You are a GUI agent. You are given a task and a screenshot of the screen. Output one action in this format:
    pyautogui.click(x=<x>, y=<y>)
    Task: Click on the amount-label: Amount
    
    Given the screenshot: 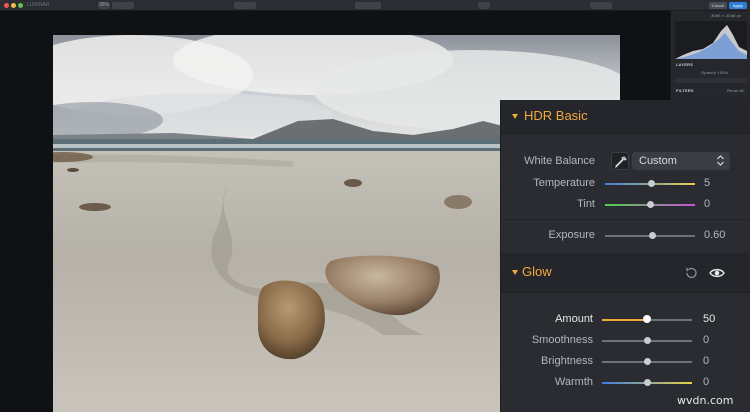 What is the action you would take?
    pyautogui.click(x=574, y=319)
    